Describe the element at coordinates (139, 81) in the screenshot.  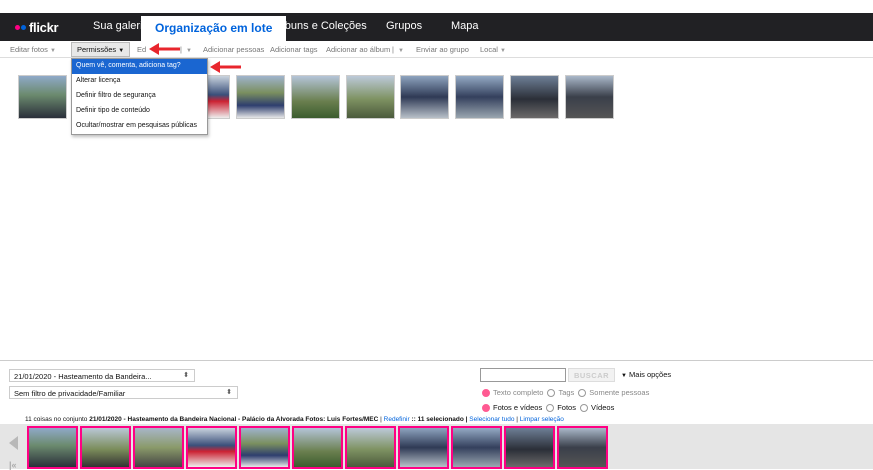
I see `menu-item-change-license: Alterar licença` at that location.